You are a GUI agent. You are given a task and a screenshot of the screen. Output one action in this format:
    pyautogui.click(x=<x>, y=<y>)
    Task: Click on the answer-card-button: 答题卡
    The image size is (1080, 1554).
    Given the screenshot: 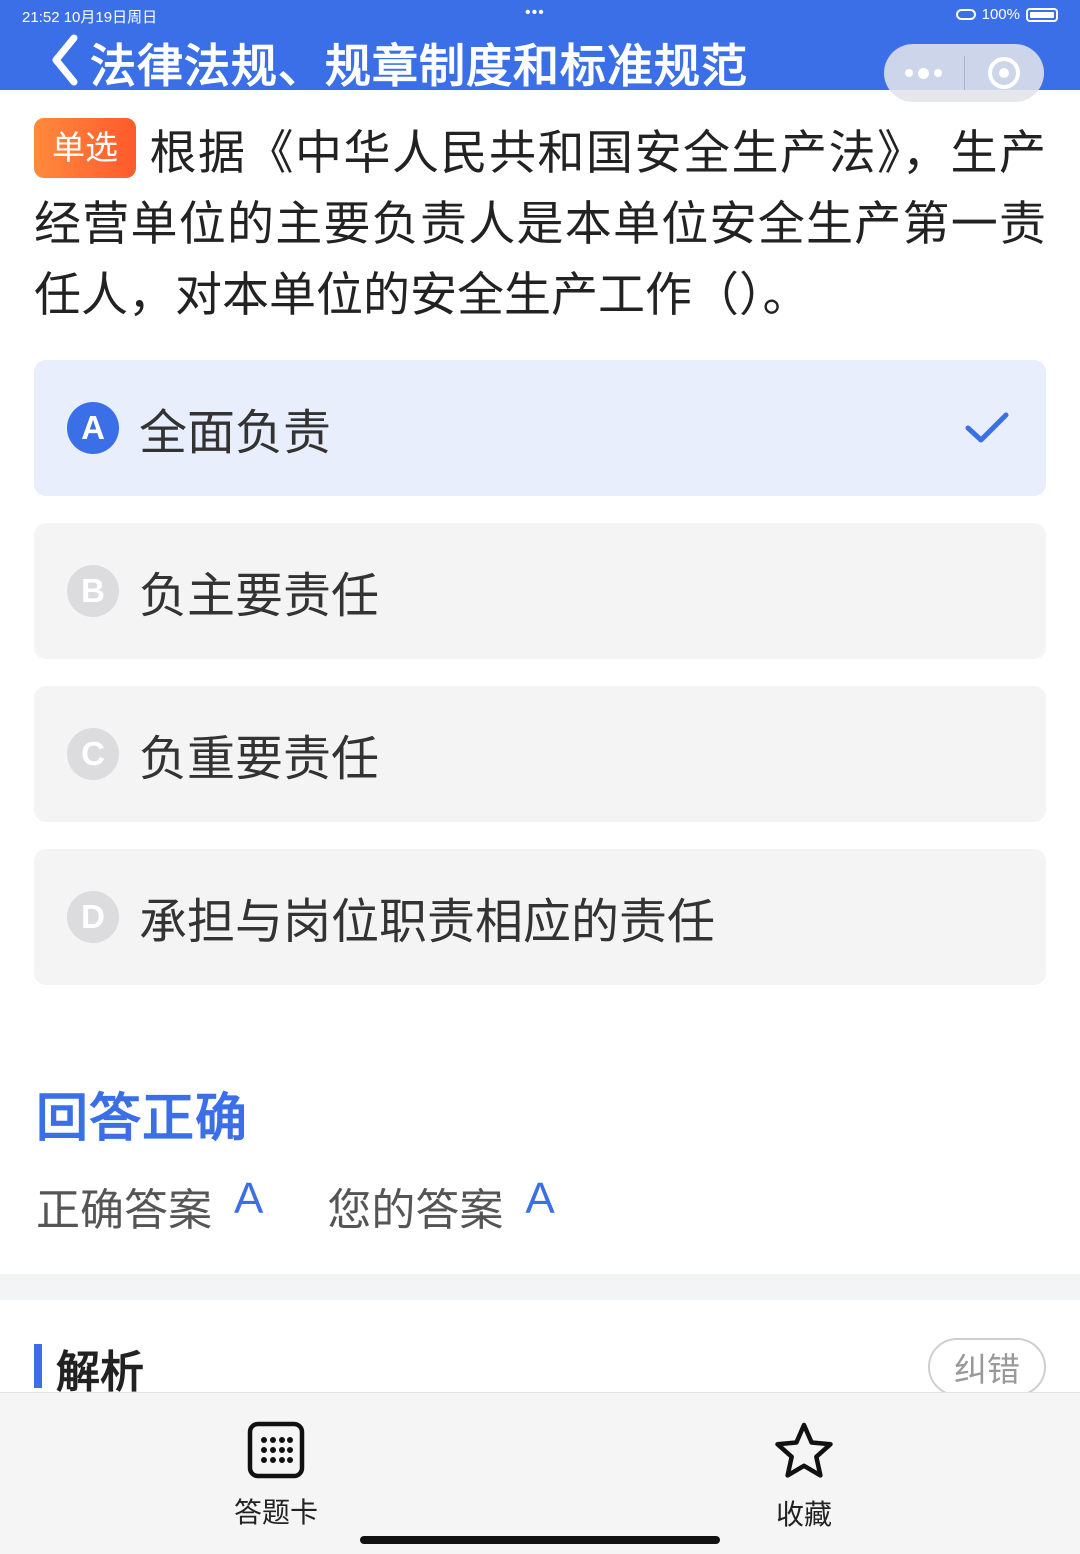 What is the action you would take?
    pyautogui.click(x=276, y=1476)
    